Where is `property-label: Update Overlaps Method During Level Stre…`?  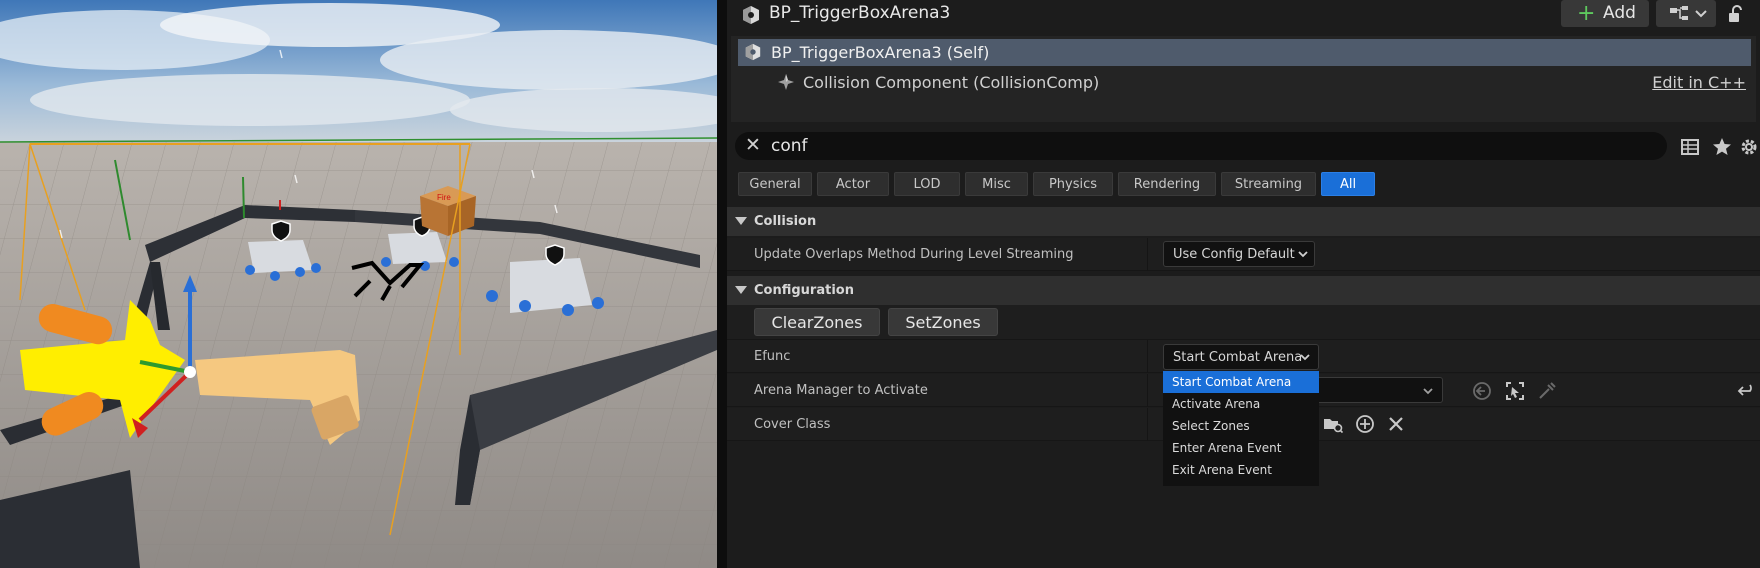
property-label: Update Overlaps Method During Level Stre… is located at coordinates (914, 254).